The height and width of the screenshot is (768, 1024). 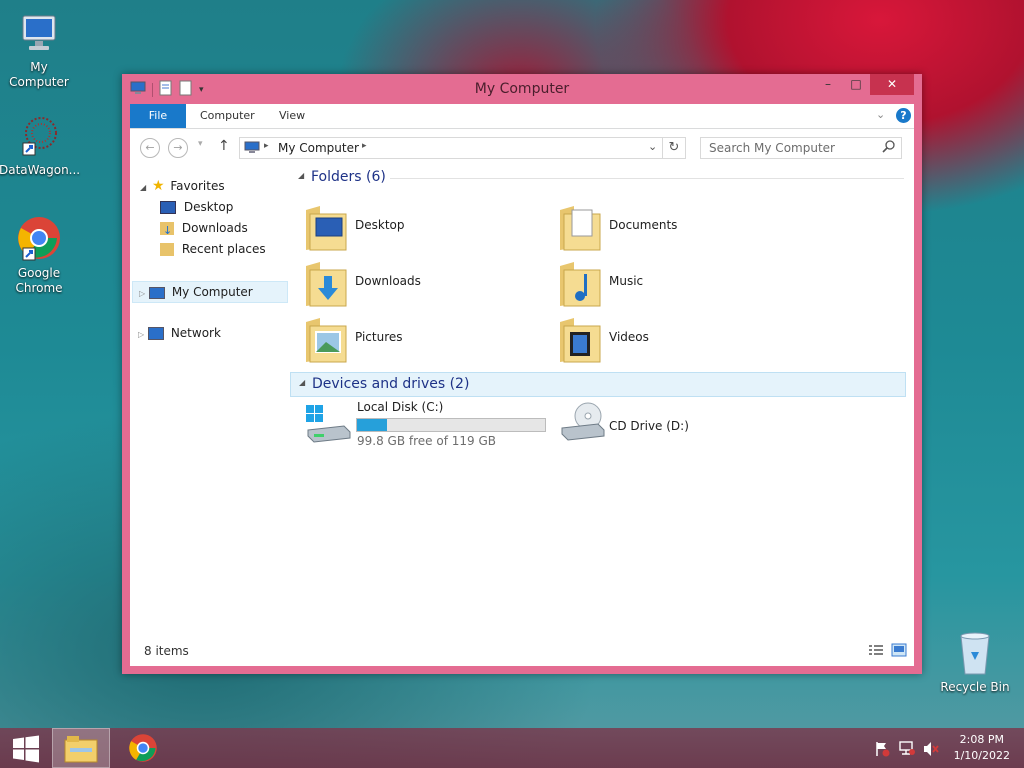 I want to click on chrome-icon, so click(x=143, y=748).